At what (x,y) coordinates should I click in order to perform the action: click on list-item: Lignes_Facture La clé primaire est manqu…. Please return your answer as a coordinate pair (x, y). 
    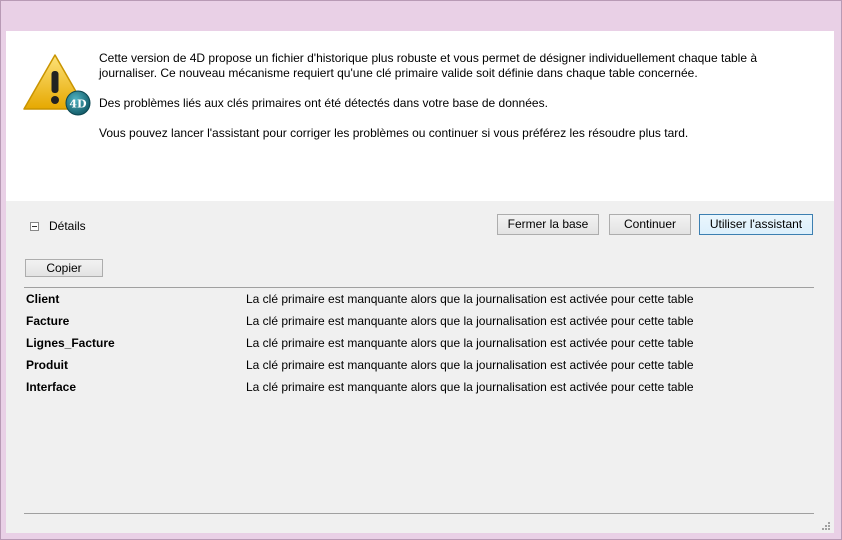
    Looking at the image, I should click on (419, 343).